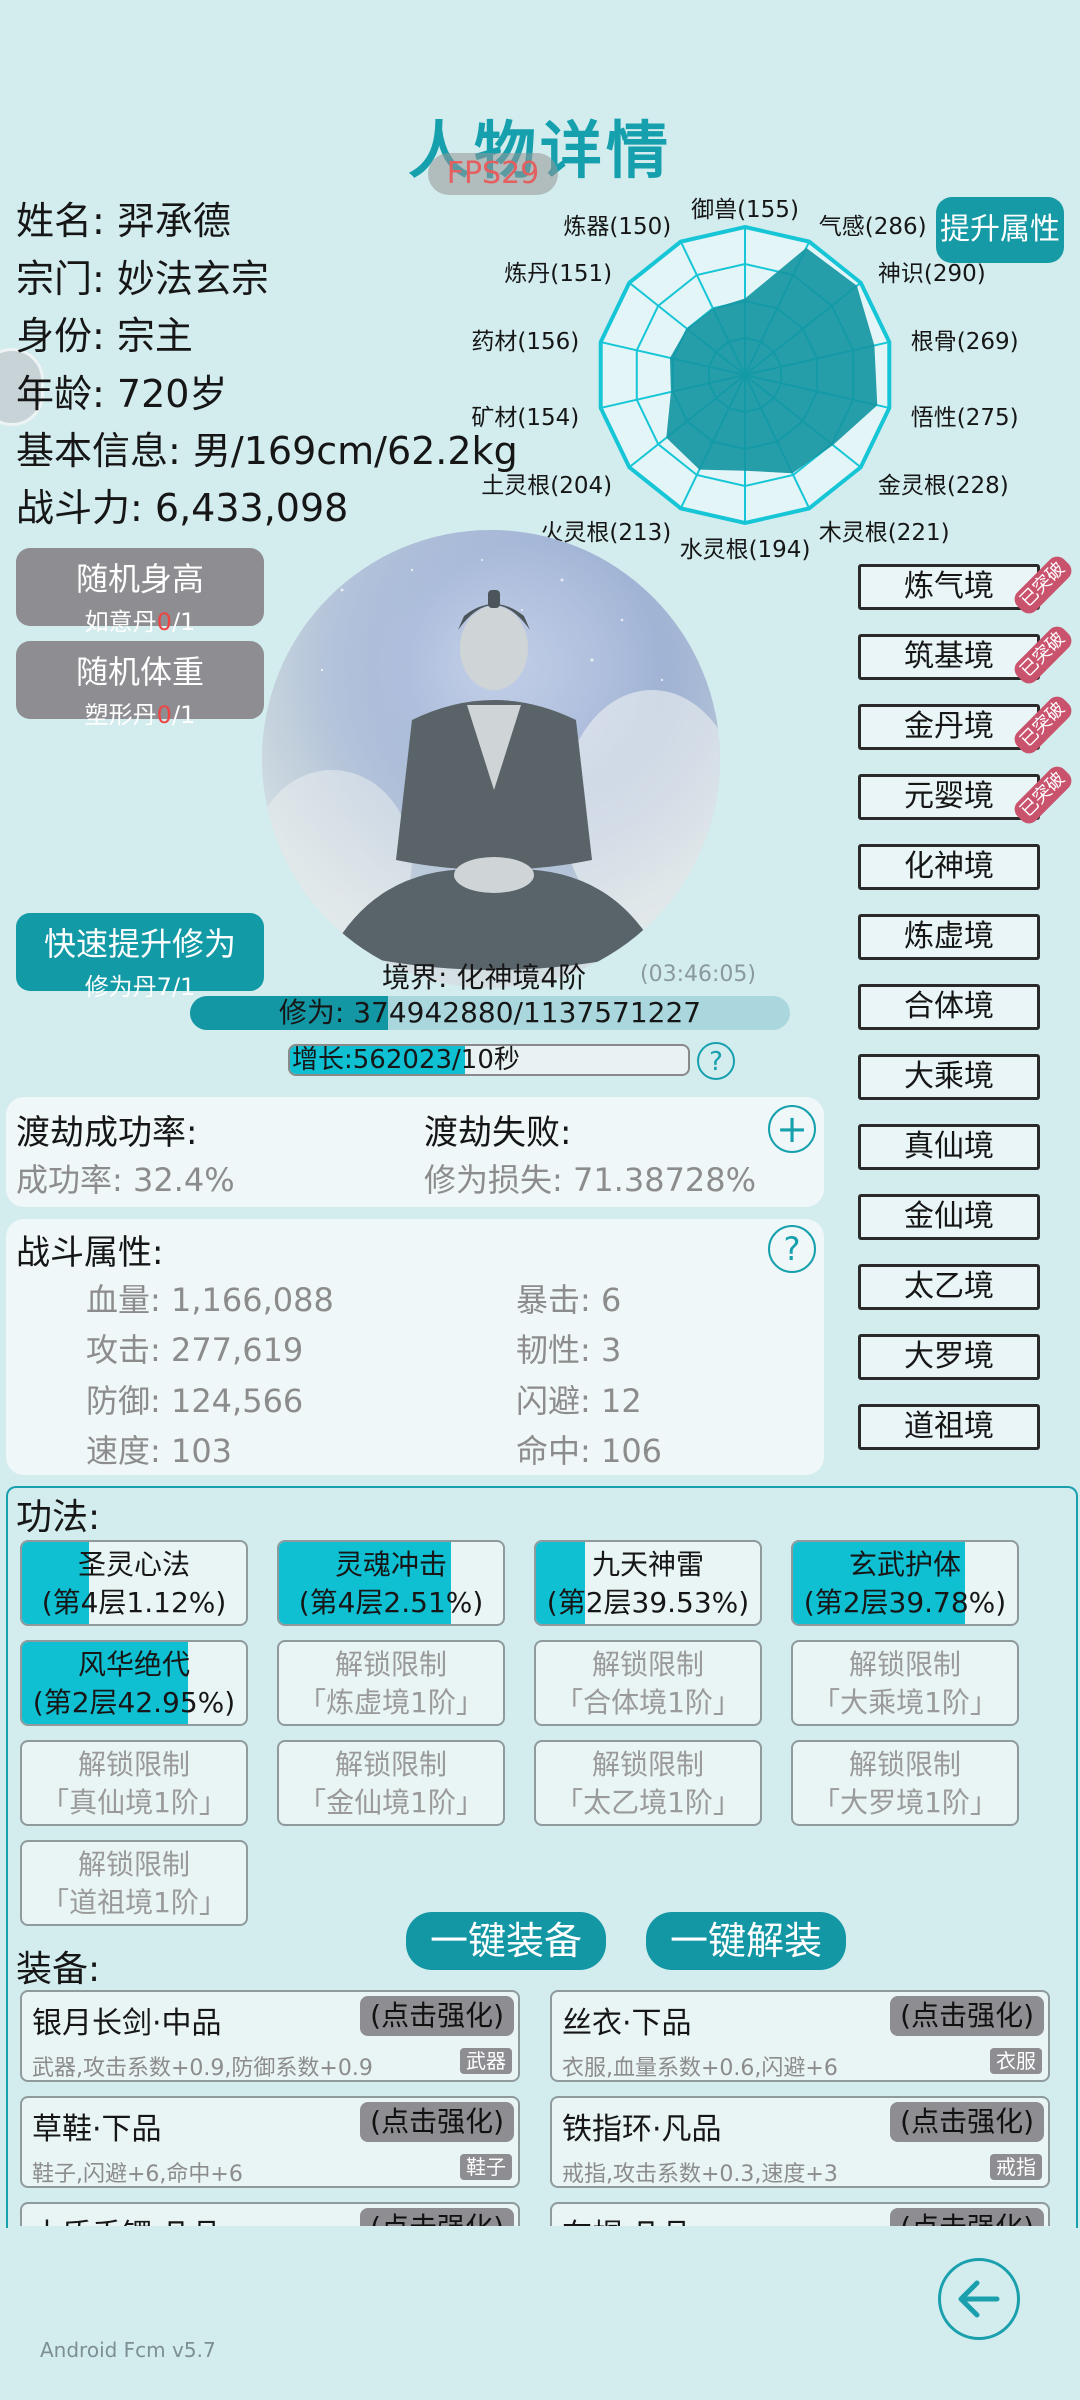  I want to click on equipment-slot: 布帽·凡品 (点击强化), so click(800, 2214).